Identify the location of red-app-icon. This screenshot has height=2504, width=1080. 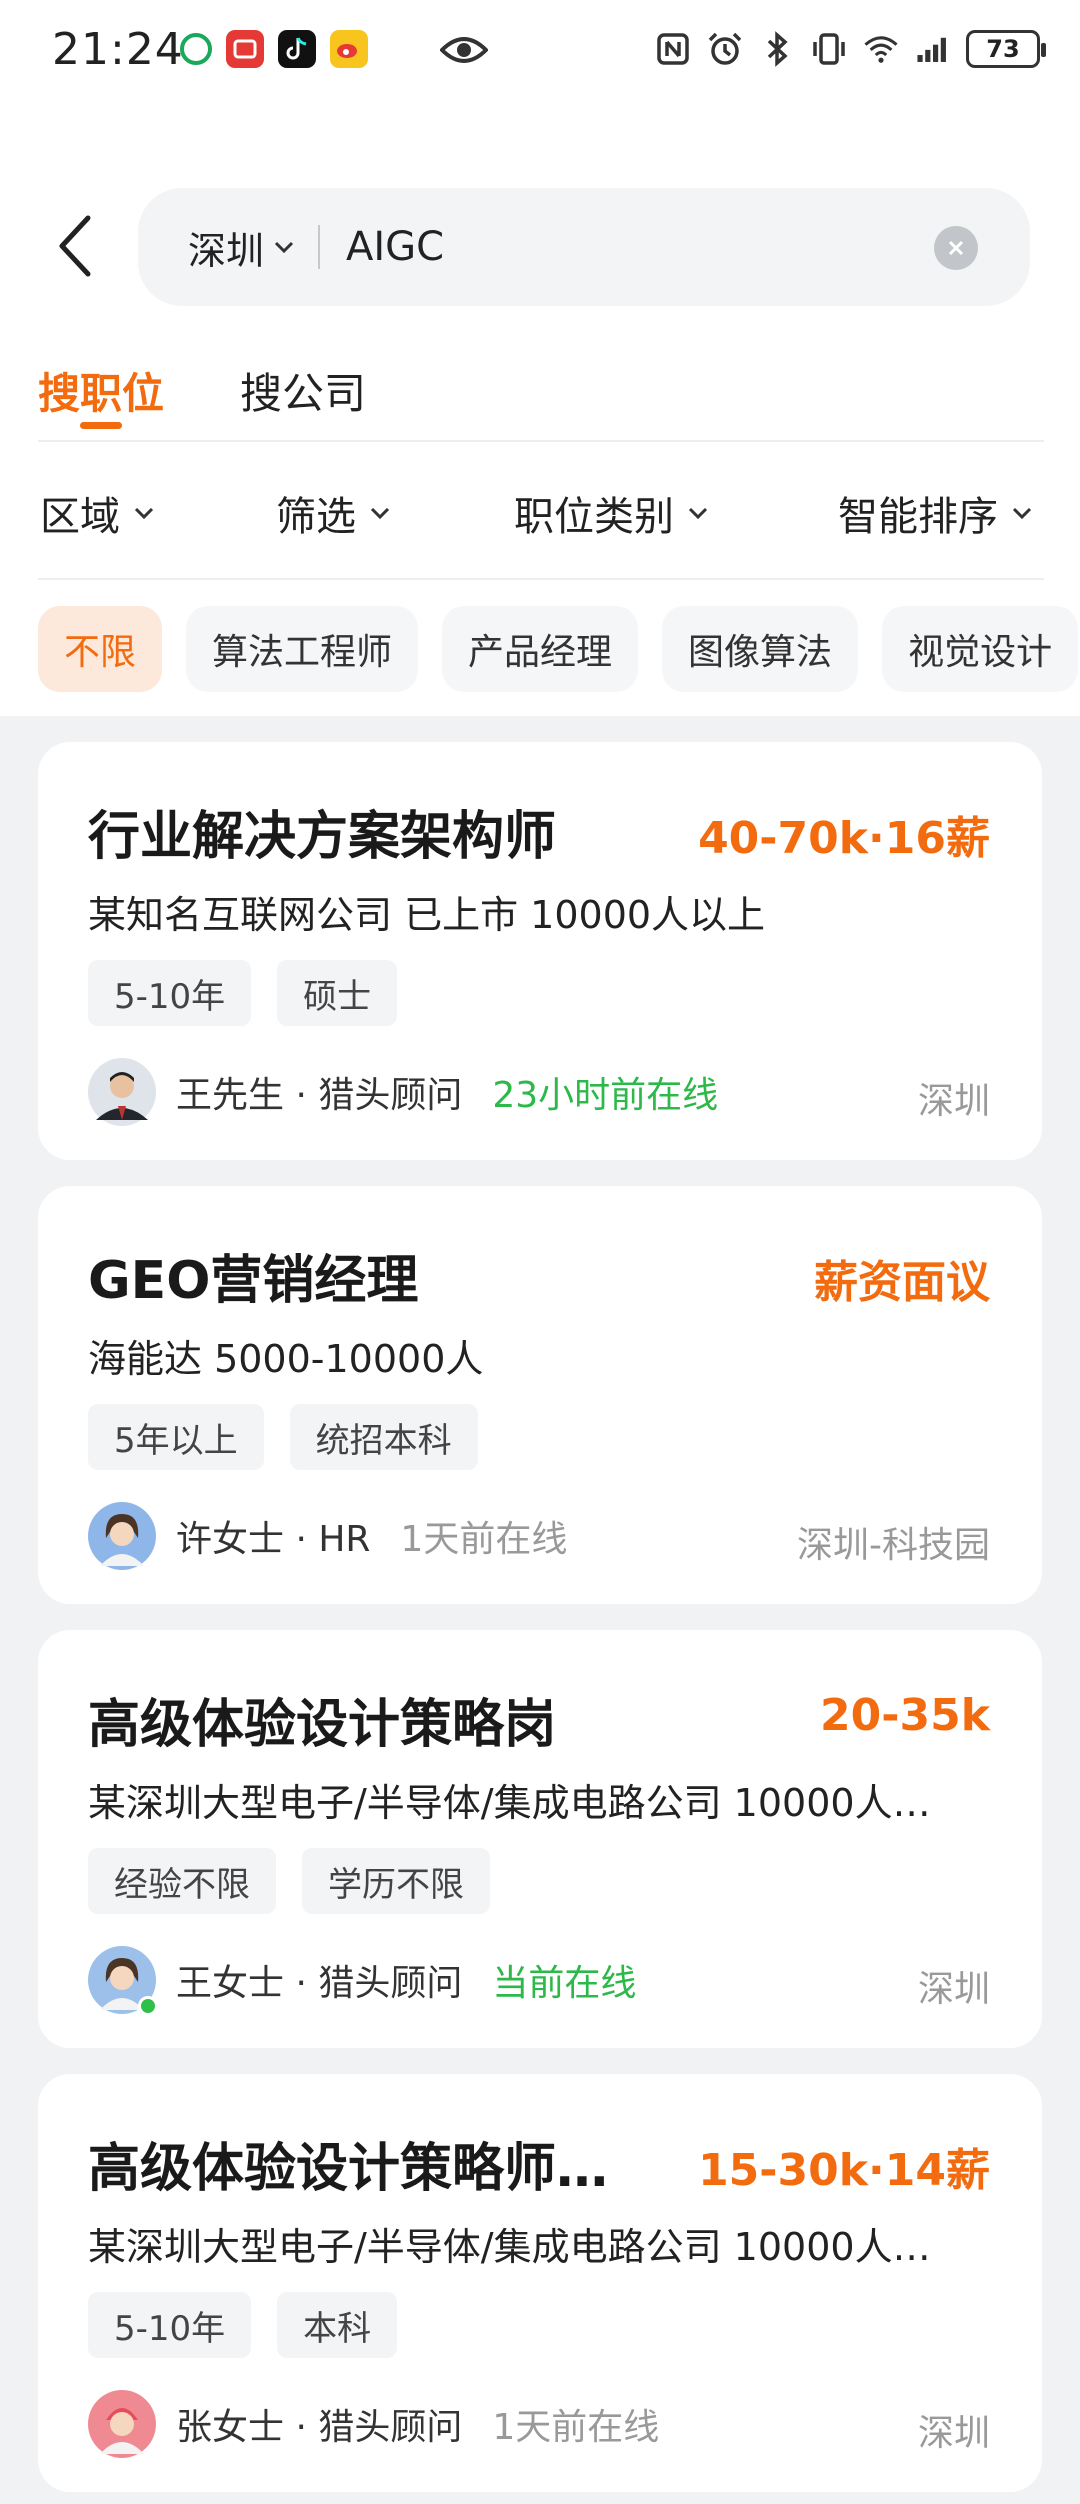
(245, 49).